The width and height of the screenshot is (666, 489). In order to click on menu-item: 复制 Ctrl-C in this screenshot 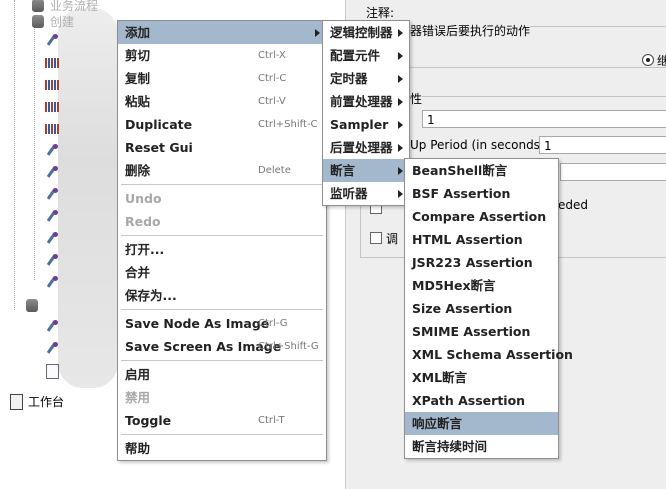, I will do `click(222, 78)`.